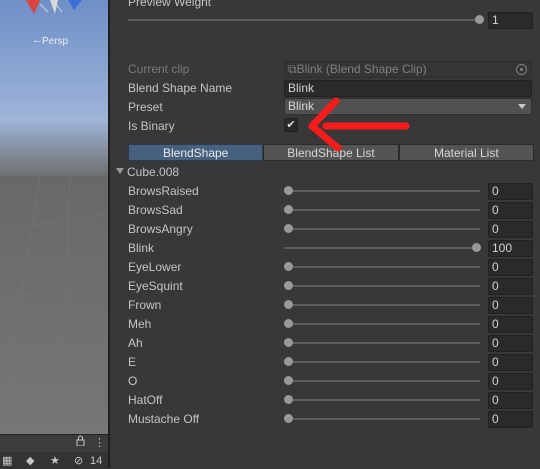 The height and width of the screenshot is (469, 540). Describe the element at coordinates (170, 4) in the screenshot. I see `preview-weight-label: Preview Weight` at that location.